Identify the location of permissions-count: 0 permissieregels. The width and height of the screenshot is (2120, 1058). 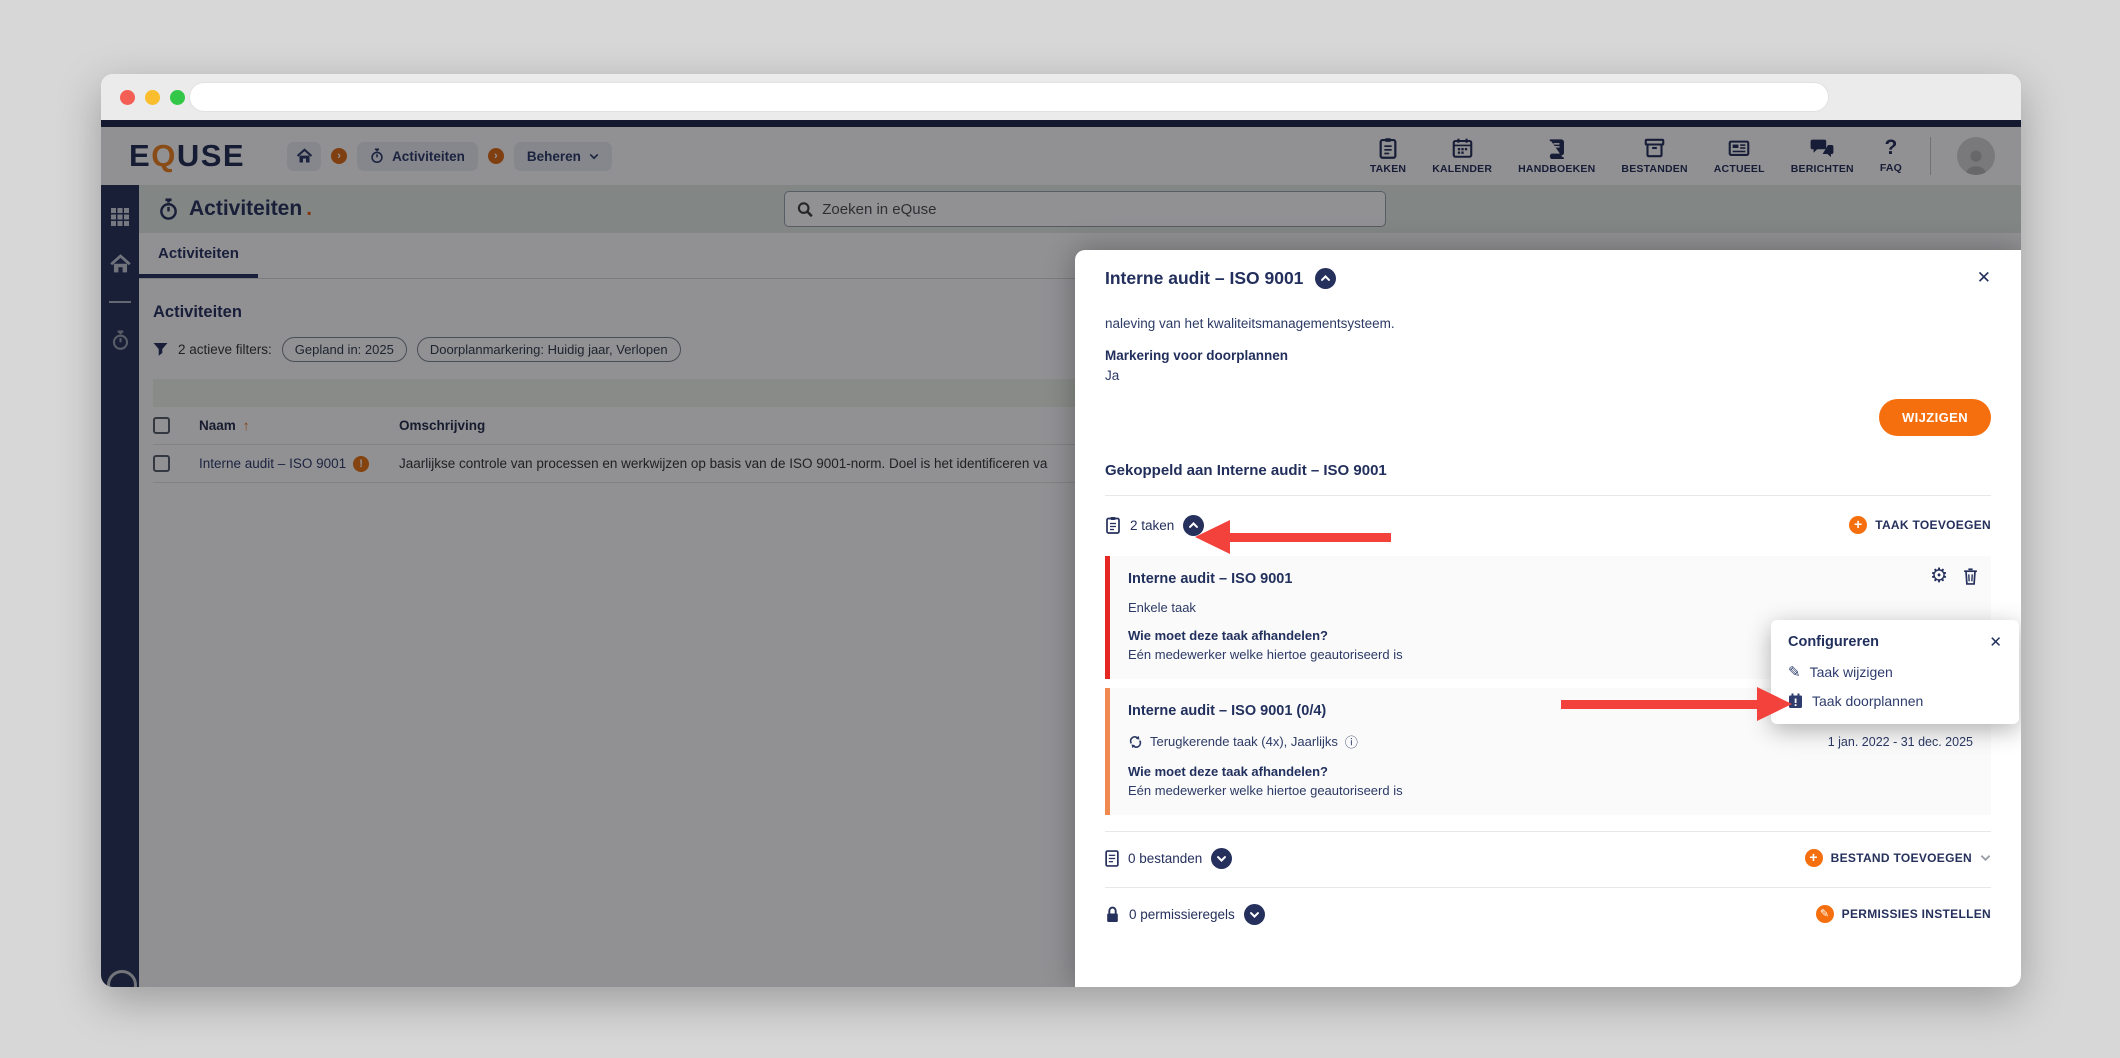
(1182, 914).